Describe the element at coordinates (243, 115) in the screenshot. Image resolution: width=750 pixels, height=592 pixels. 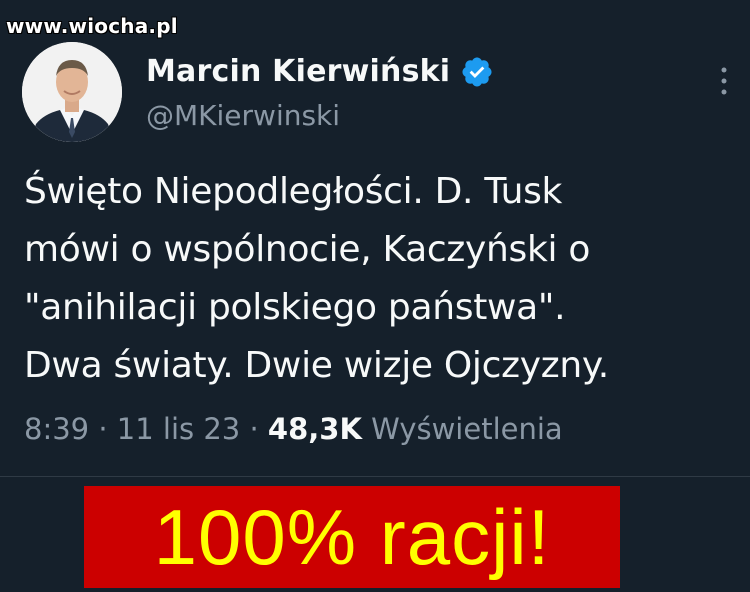
I see `author-handle: @MKierwinski` at that location.